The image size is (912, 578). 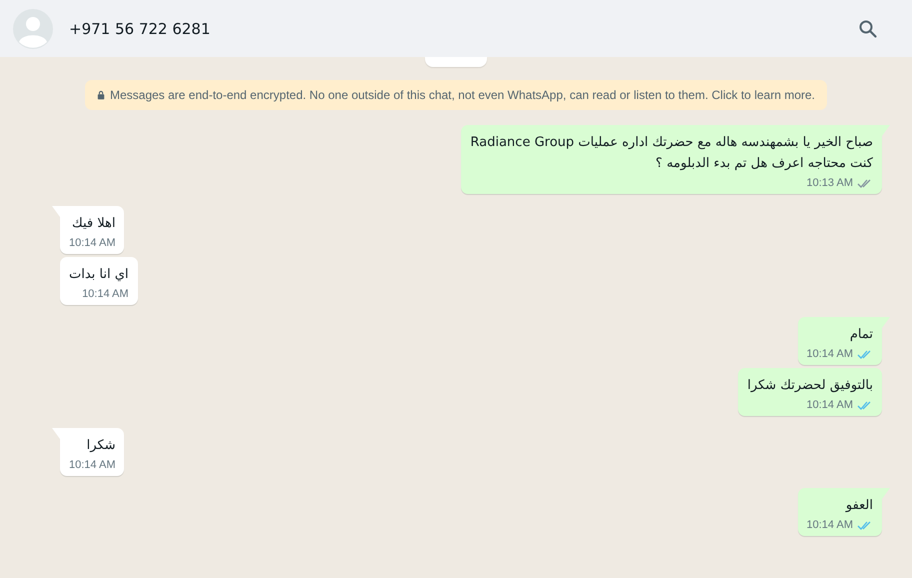 What do you see at coordinates (93, 224) in the screenshot?
I see `message-text: اهلا فيك` at bounding box center [93, 224].